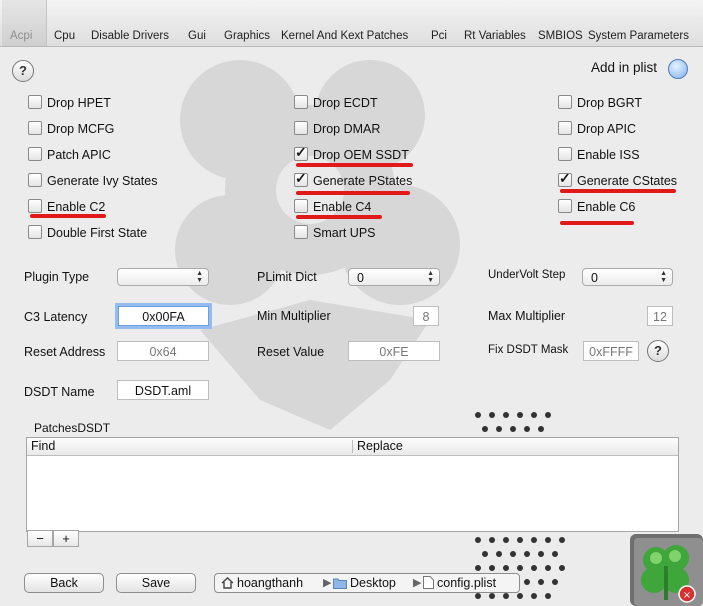 The image size is (703, 606). I want to click on home-icon, so click(227, 583).